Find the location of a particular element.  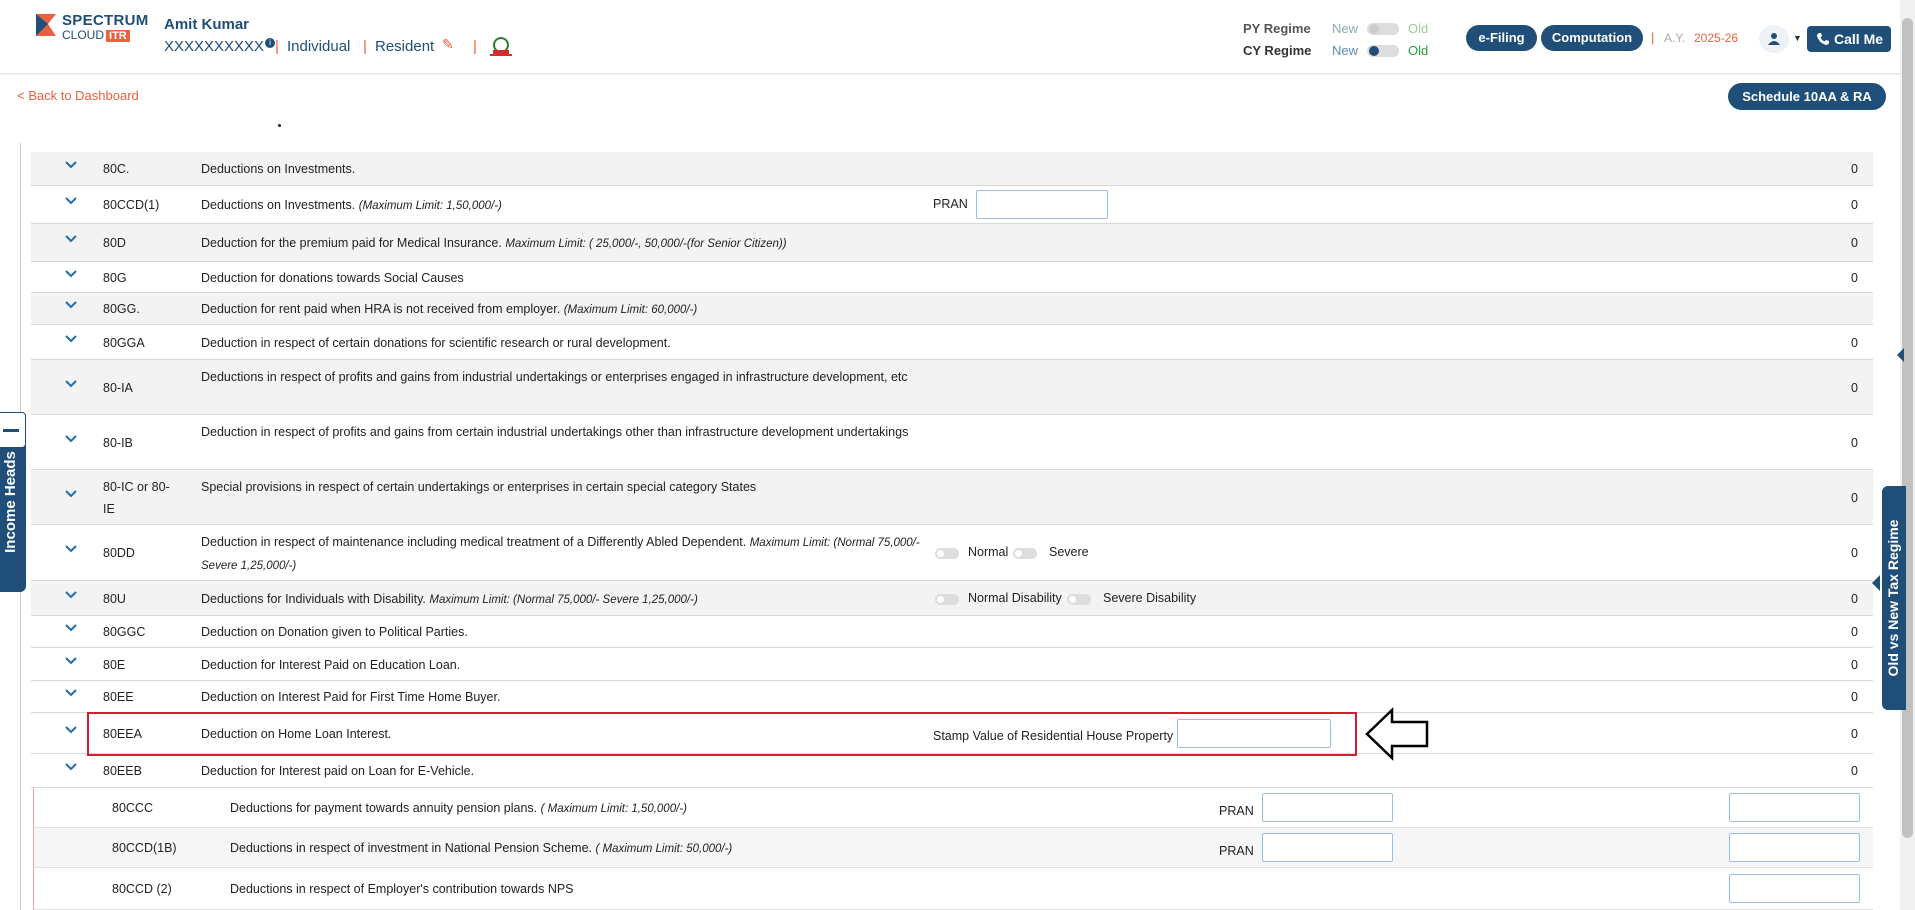

ay-value: 2025-26 is located at coordinates (1716, 38).